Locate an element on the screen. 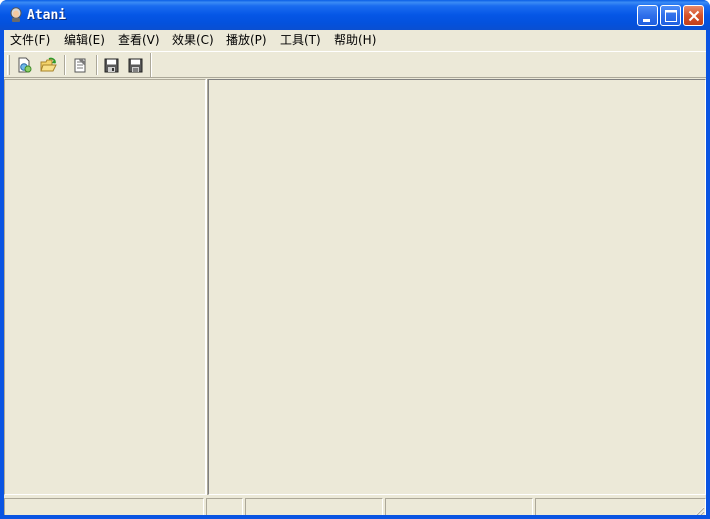 The width and height of the screenshot is (710, 519). toolbar-end-separator is located at coordinates (151, 65).